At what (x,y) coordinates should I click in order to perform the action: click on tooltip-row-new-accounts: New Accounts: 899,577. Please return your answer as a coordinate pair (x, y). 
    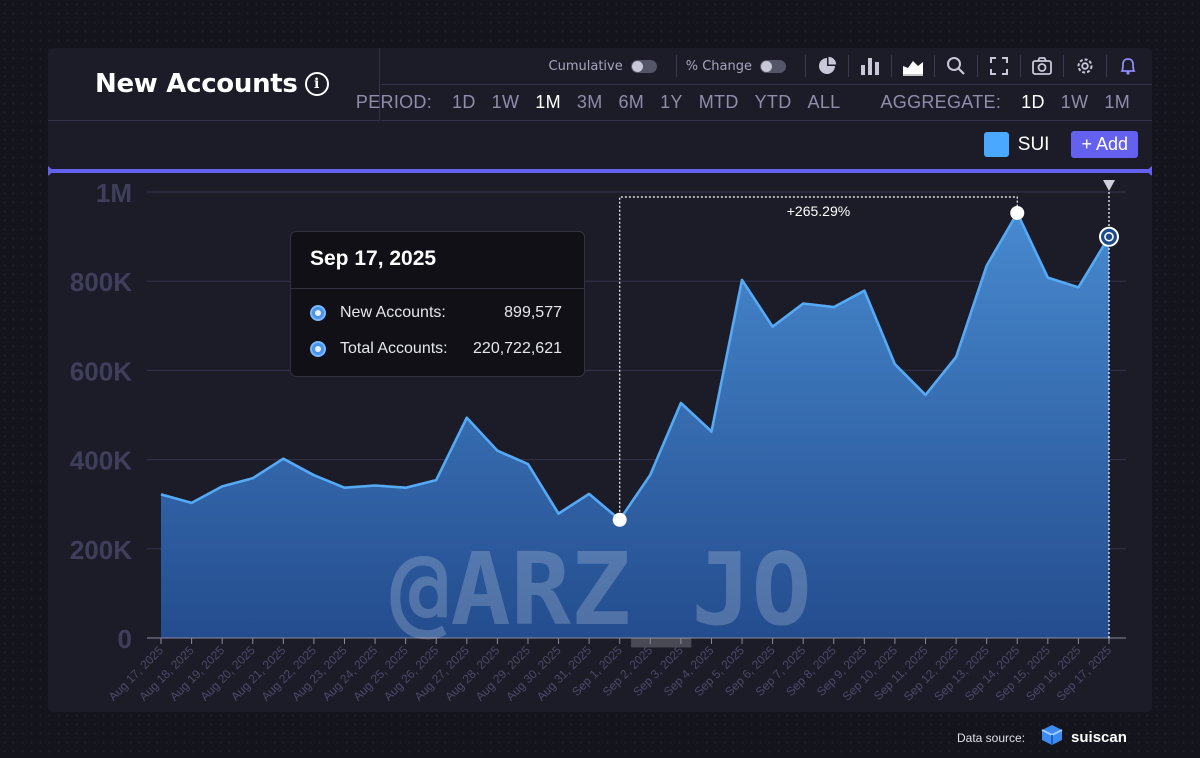
    Looking at the image, I should click on (436, 313).